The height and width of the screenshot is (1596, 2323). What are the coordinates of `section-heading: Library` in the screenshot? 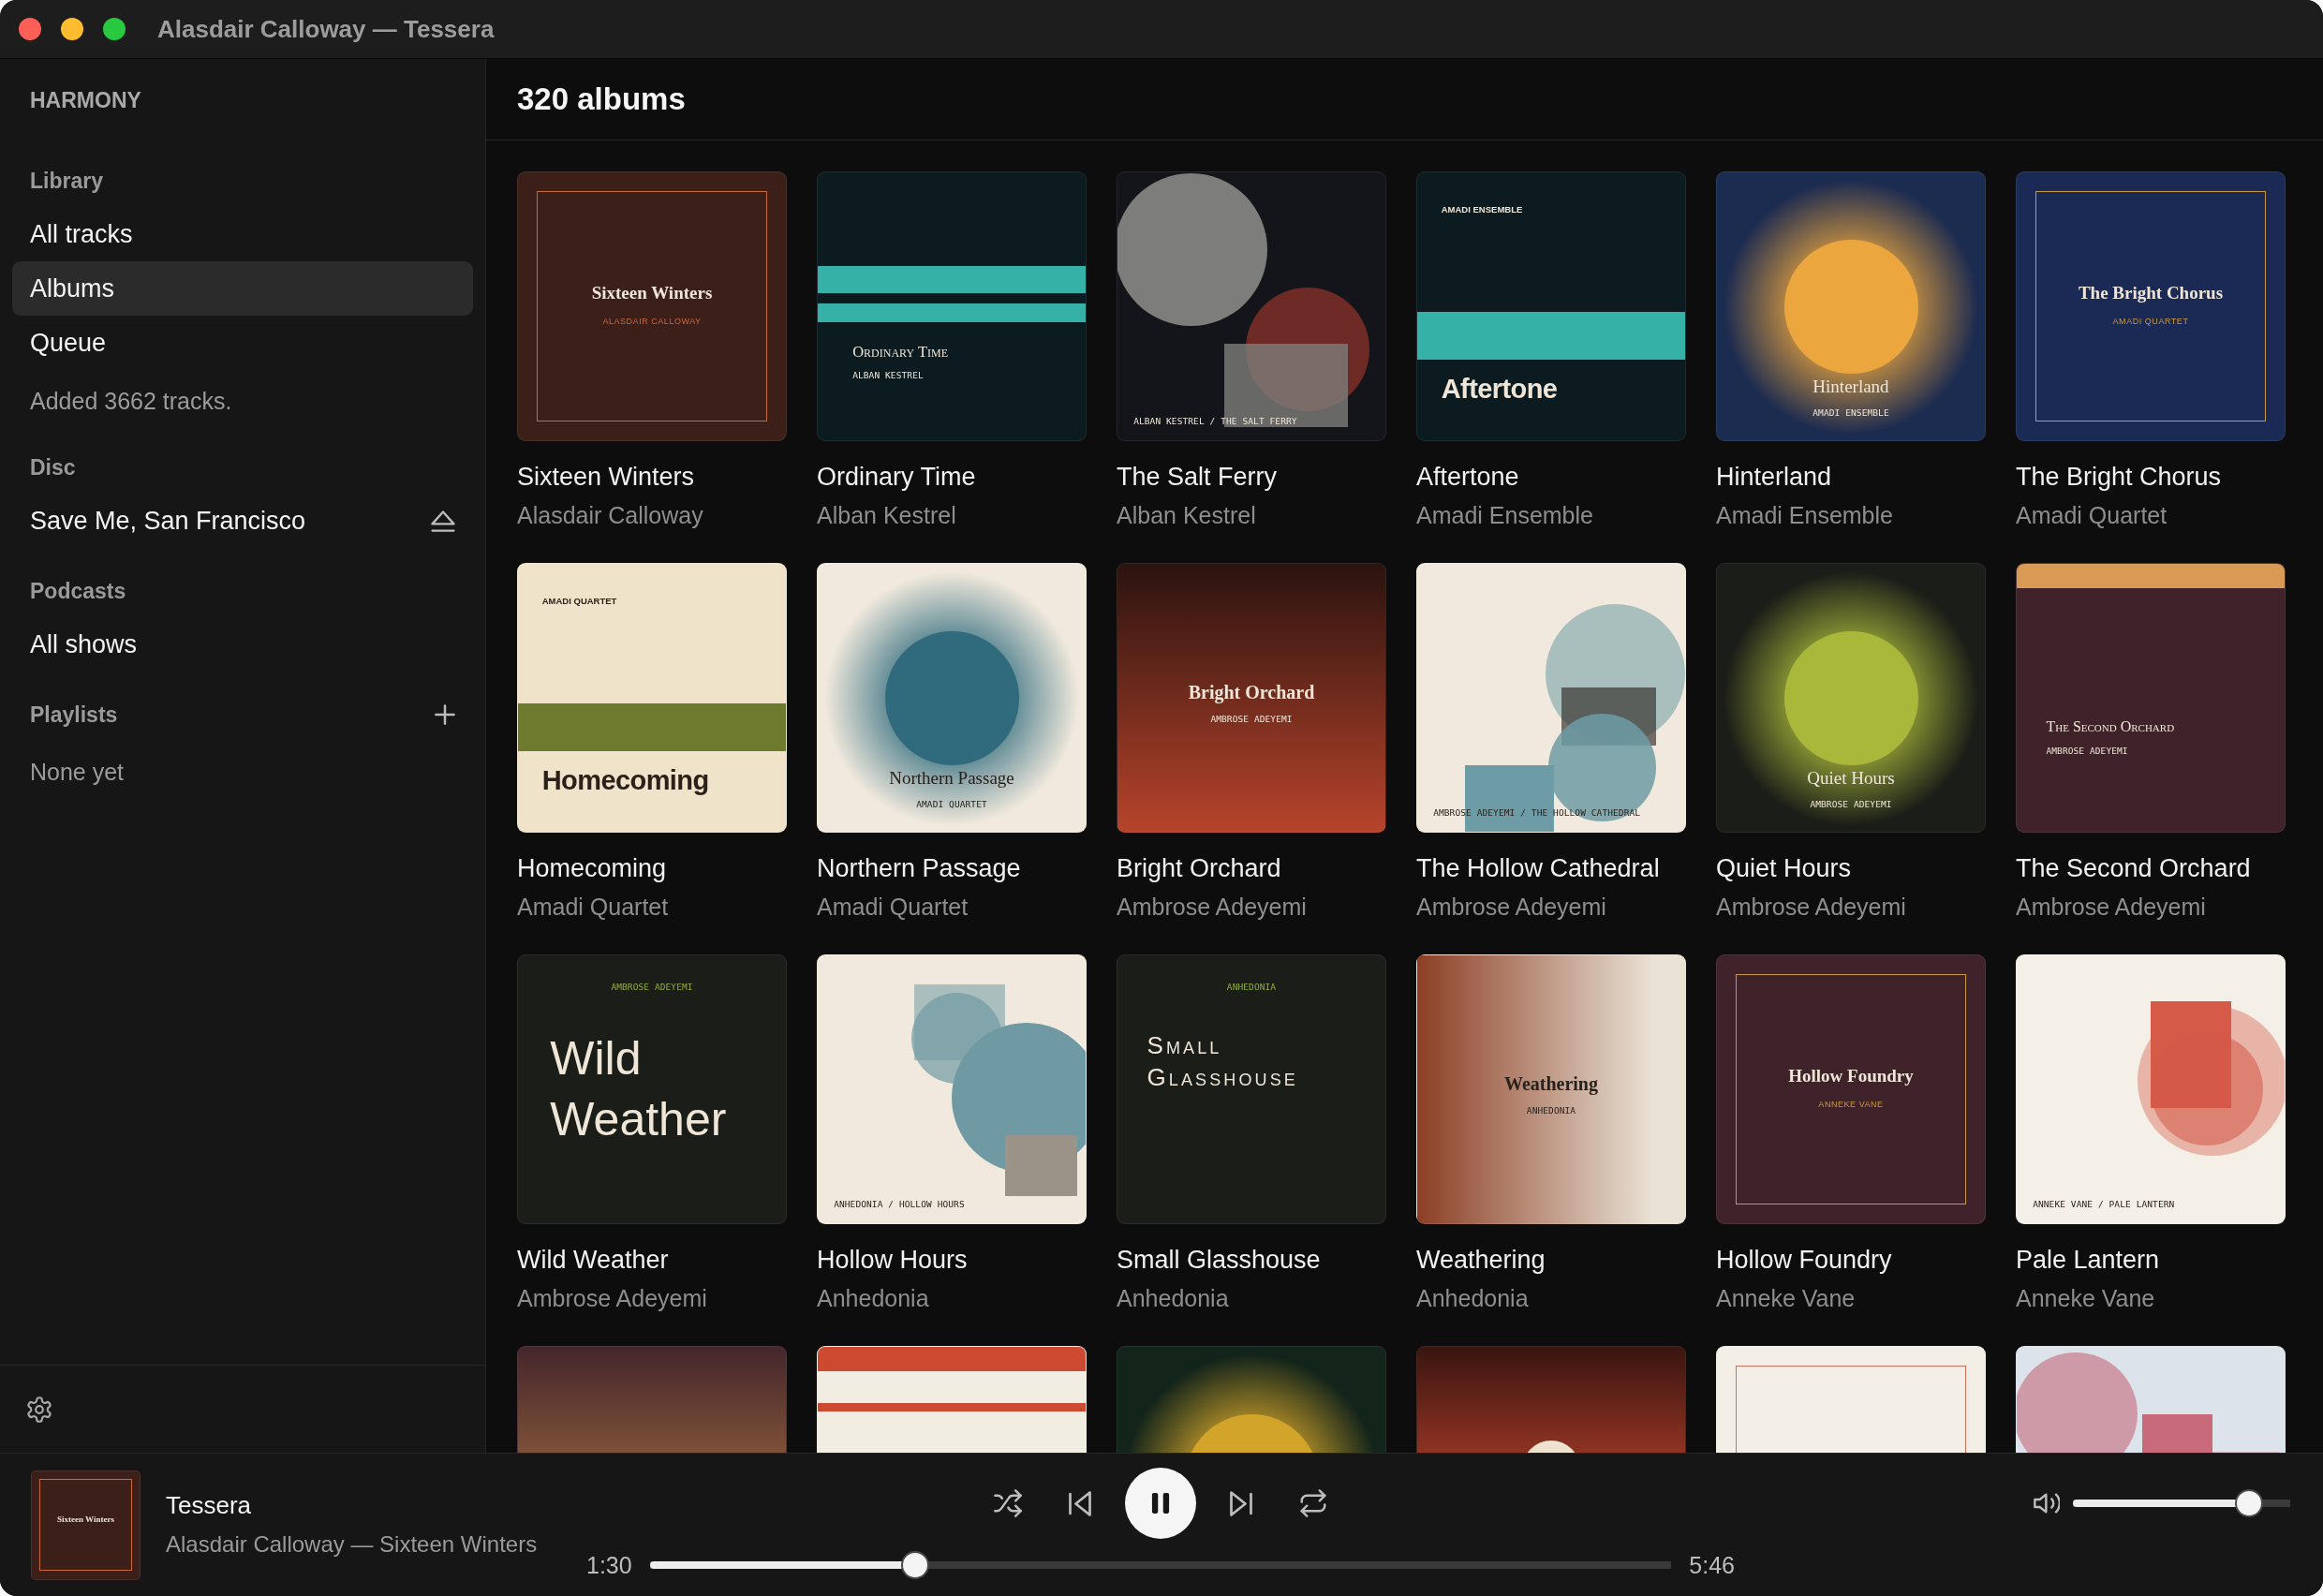 It's located at (66, 181).